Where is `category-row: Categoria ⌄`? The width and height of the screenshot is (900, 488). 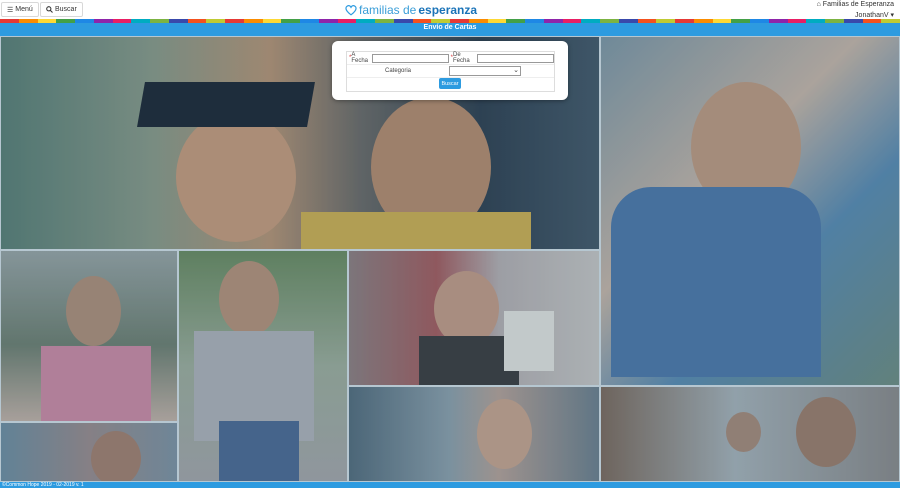
category-row: Categoria ⌄ is located at coordinates (450, 71).